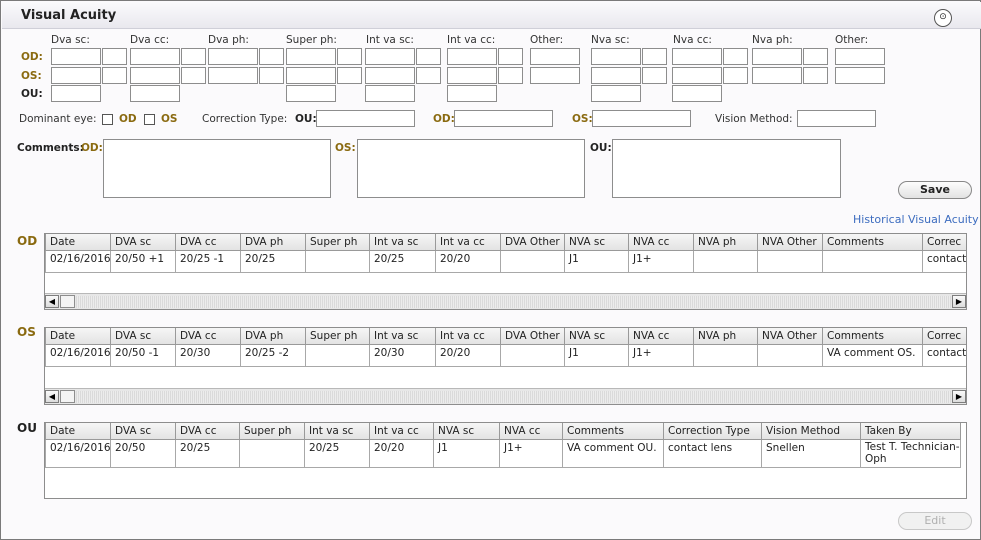 The width and height of the screenshot is (981, 540). What do you see at coordinates (836, 118) in the screenshot?
I see `vision-method-field` at bounding box center [836, 118].